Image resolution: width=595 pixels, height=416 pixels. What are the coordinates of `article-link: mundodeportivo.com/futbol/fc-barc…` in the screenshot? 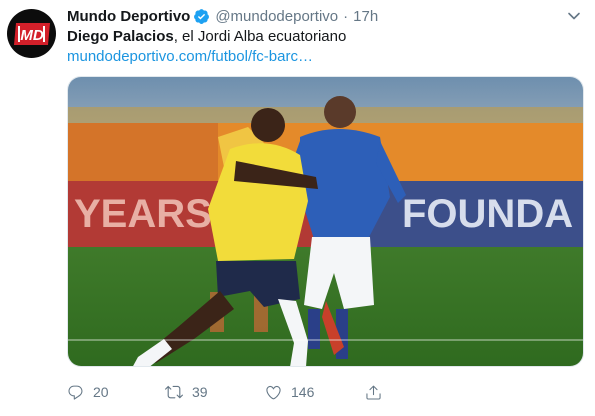 It's located at (190, 57).